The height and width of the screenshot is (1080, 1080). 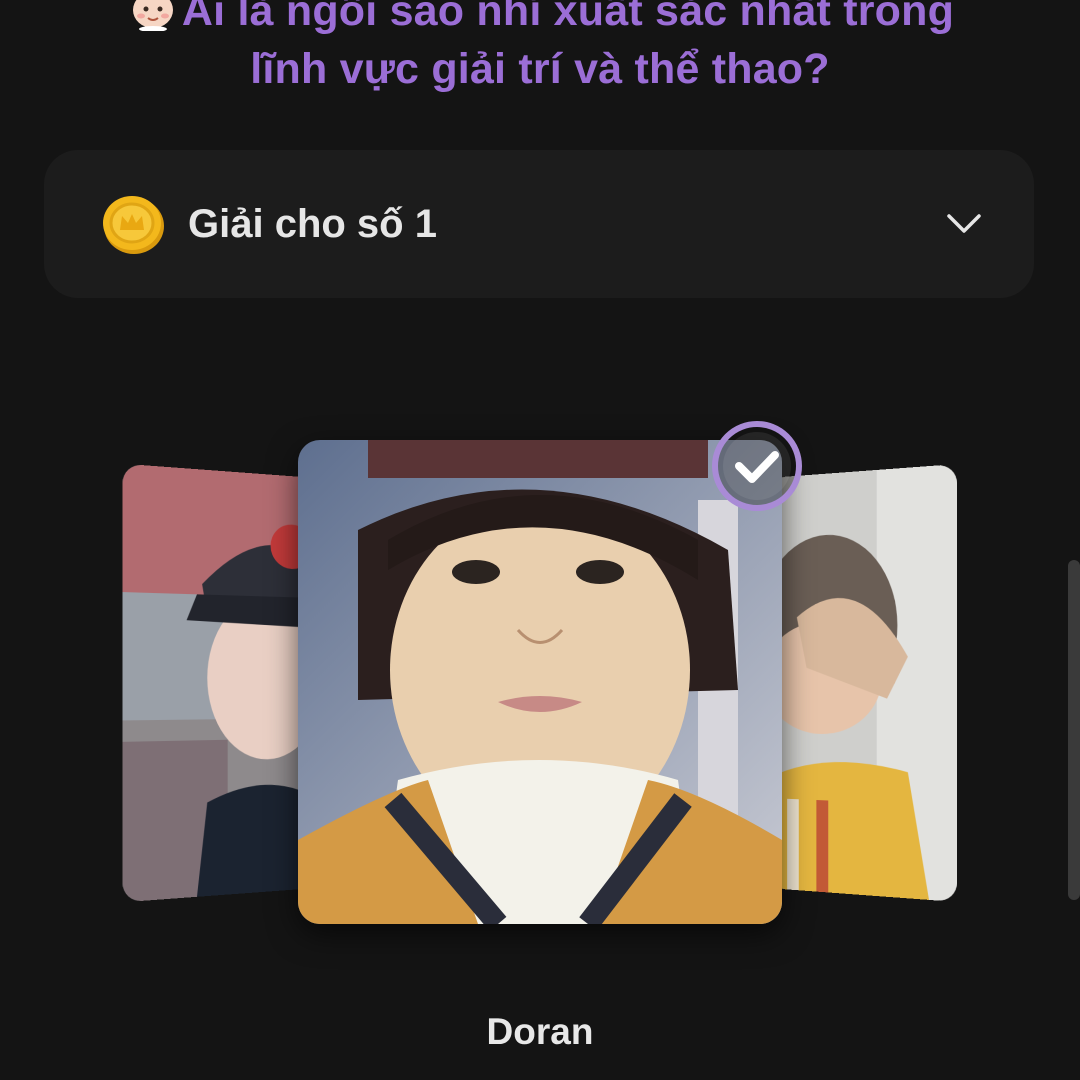 What do you see at coordinates (539, 224) in the screenshot?
I see `prize-selector: Giải cho số 1` at bounding box center [539, 224].